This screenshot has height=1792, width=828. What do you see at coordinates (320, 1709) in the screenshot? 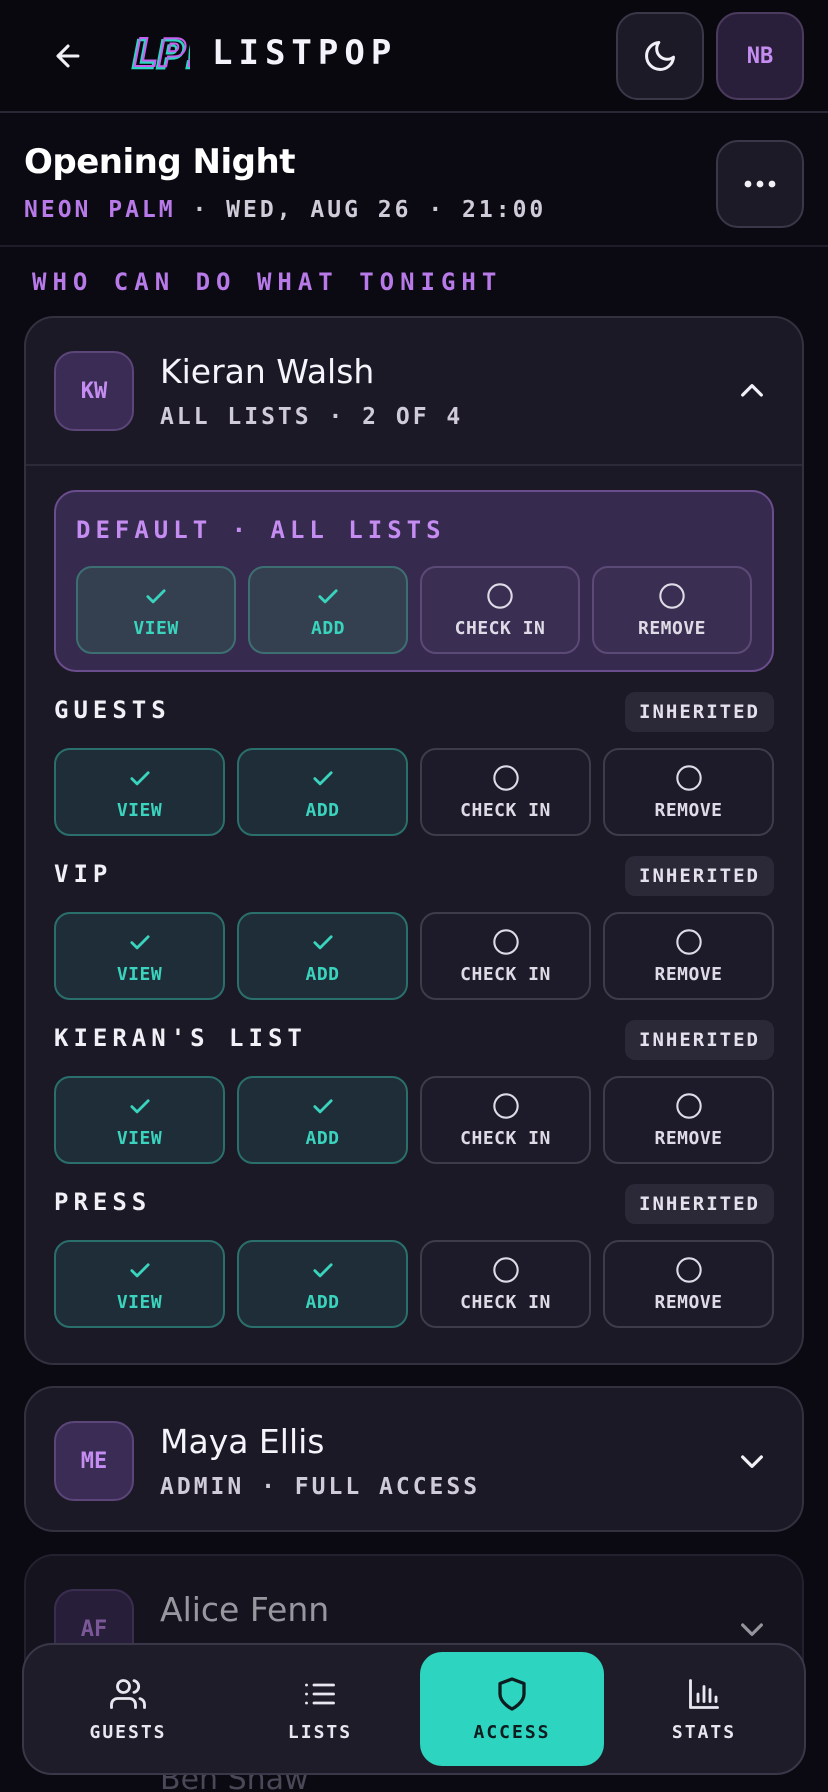
I see `nav-lists: LISTS` at bounding box center [320, 1709].